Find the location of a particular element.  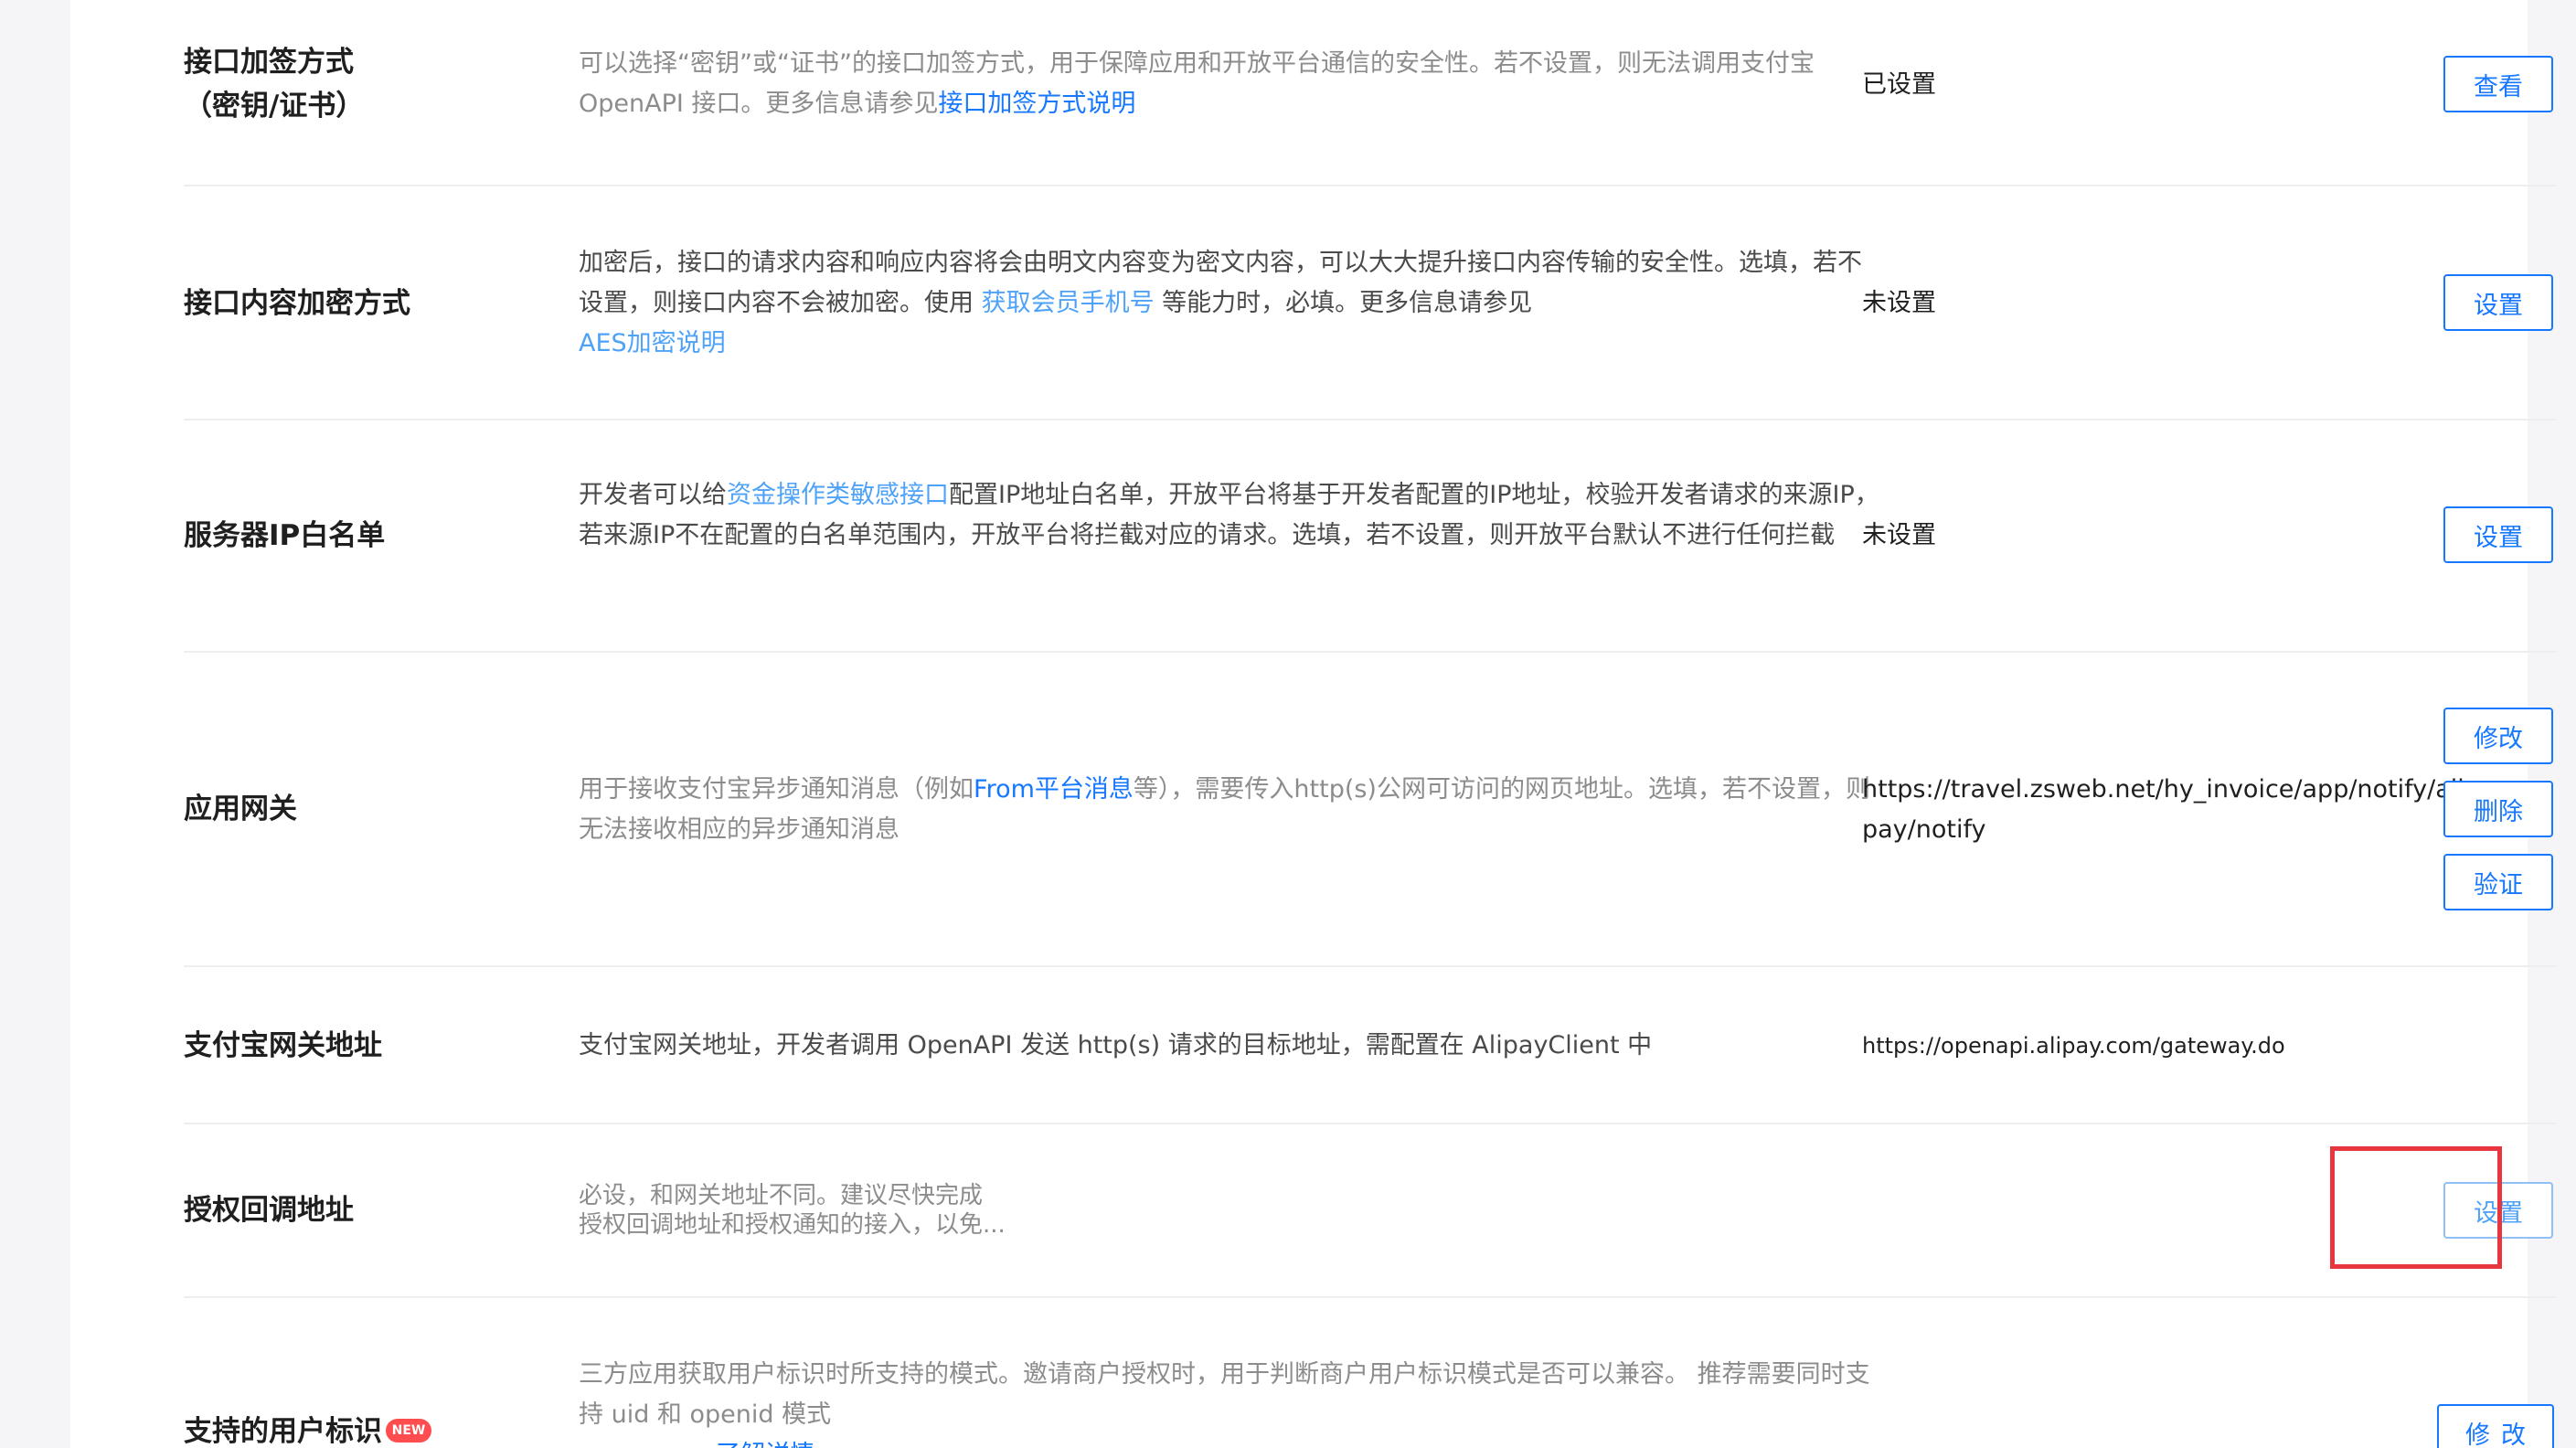

new-badge: NEW is located at coordinates (408, 1430).